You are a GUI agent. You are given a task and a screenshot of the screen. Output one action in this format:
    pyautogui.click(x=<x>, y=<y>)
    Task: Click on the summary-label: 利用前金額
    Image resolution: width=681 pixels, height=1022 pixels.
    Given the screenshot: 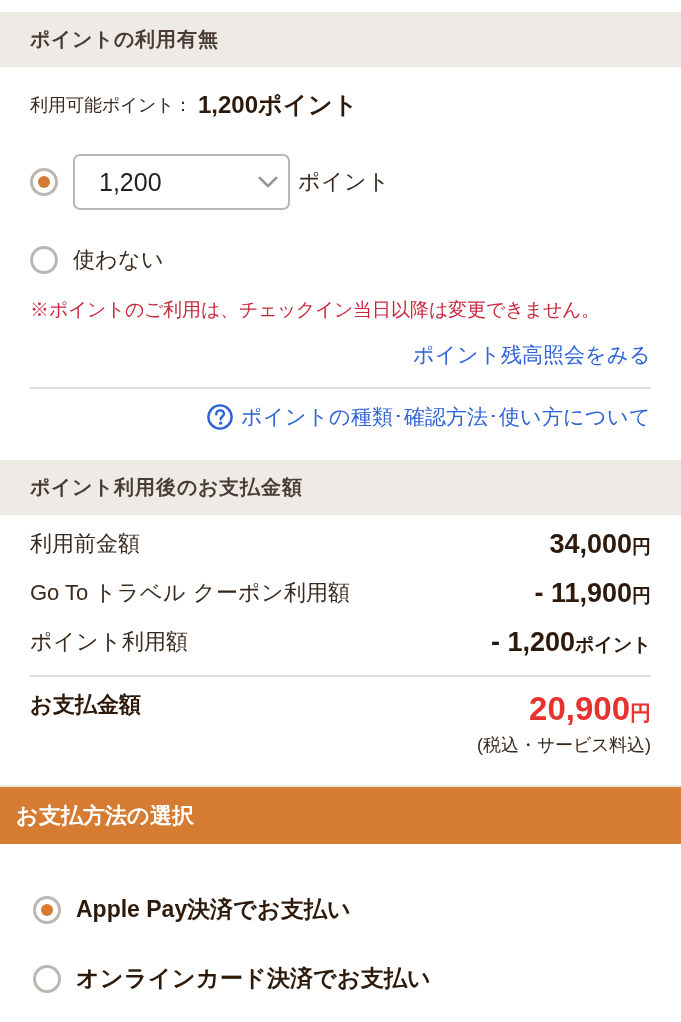 What is the action you would take?
    pyautogui.click(x=85, y=544)
    